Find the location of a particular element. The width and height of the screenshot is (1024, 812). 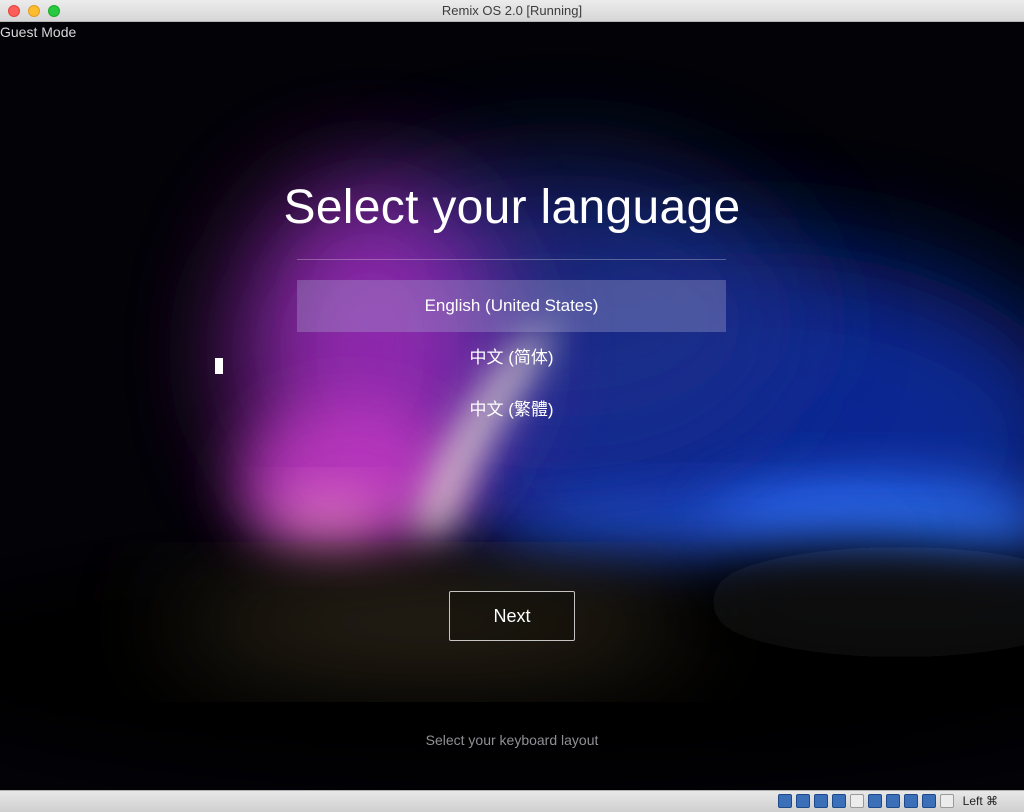

network-icon is located at coordinates (803, 801).